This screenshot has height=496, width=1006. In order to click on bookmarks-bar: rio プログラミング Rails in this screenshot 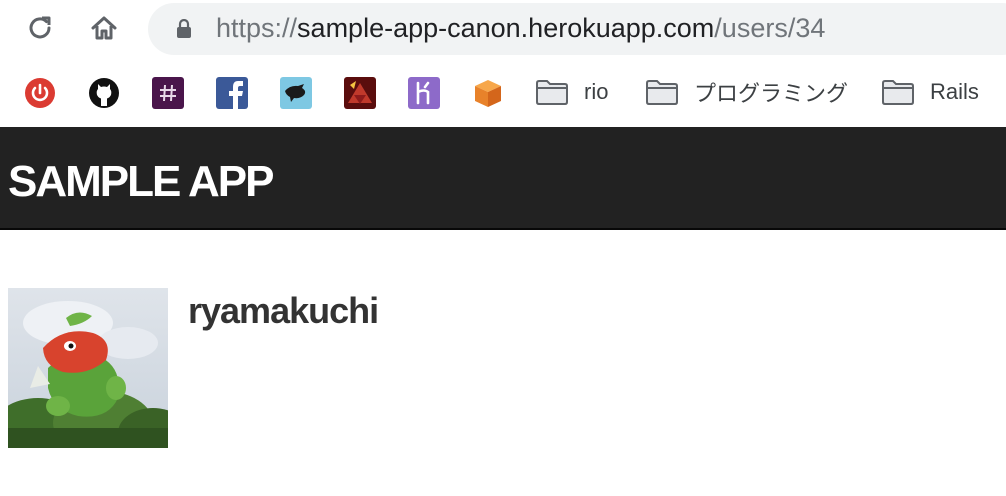, I will do `click(503, 92)`.